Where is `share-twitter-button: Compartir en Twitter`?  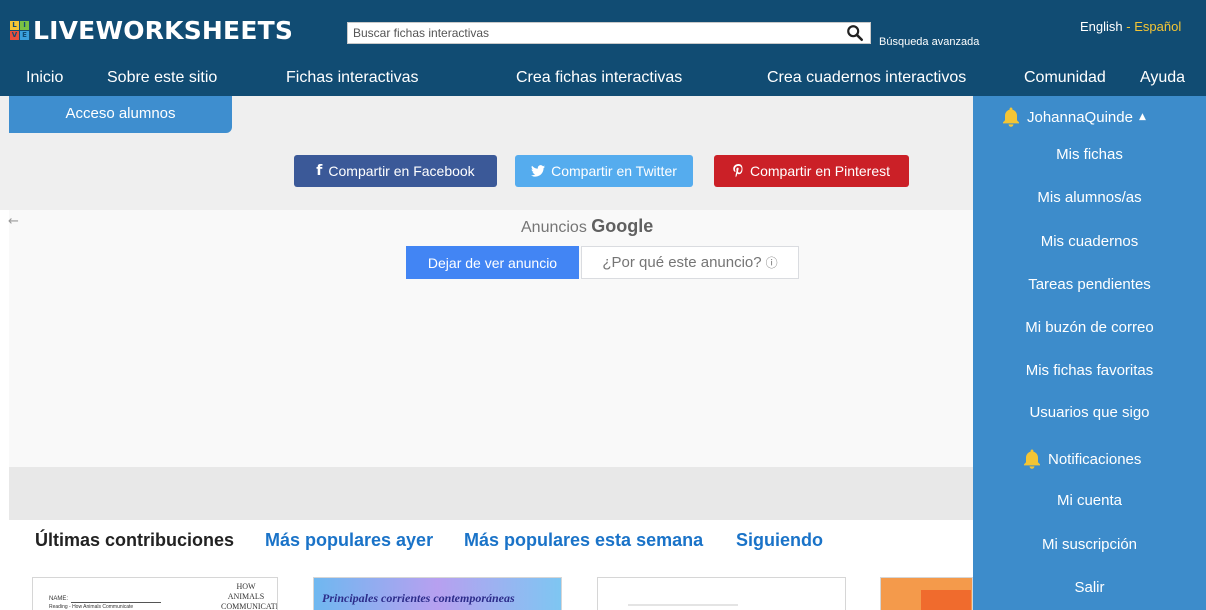 share-twitter-button: Compartir en Twitter is located at coordinates (604, 171).